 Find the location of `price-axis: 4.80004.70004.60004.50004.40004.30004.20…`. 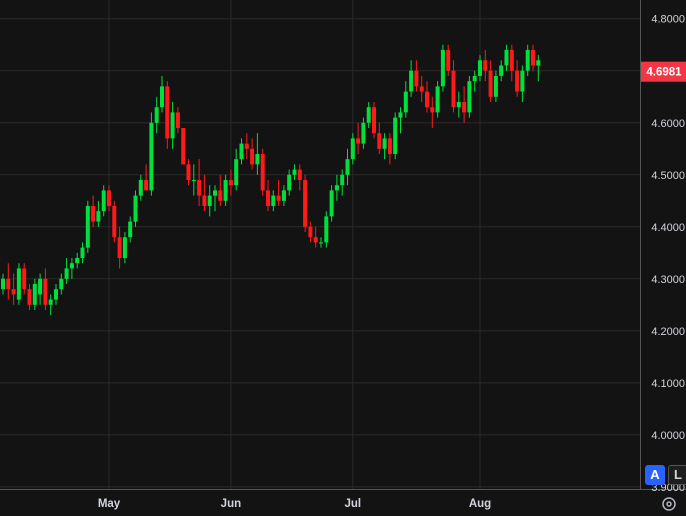

price-axis: 4.80004.70004.60004.50004.40004.30004.20… is located at coordinates (668, 254).